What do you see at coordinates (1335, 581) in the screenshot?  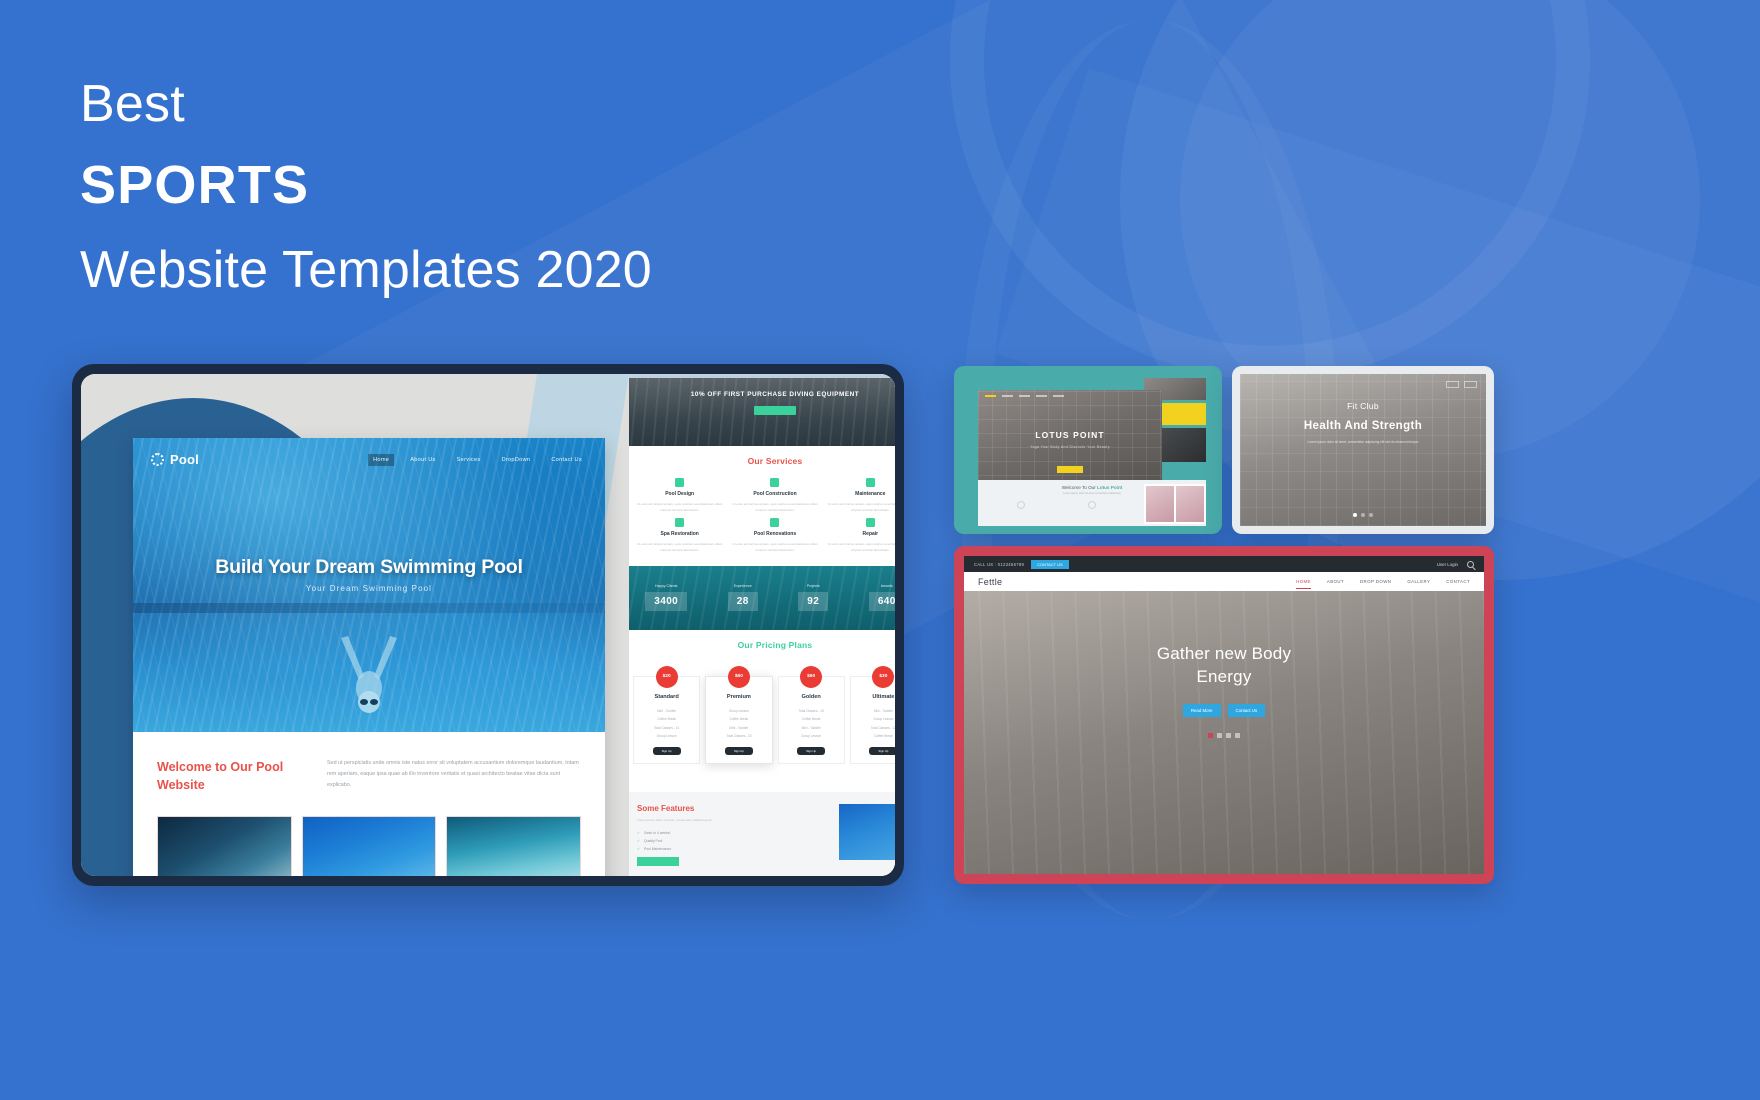 I see `fettle-nav-about: ABOUT` at bounding box center [1335, 581].